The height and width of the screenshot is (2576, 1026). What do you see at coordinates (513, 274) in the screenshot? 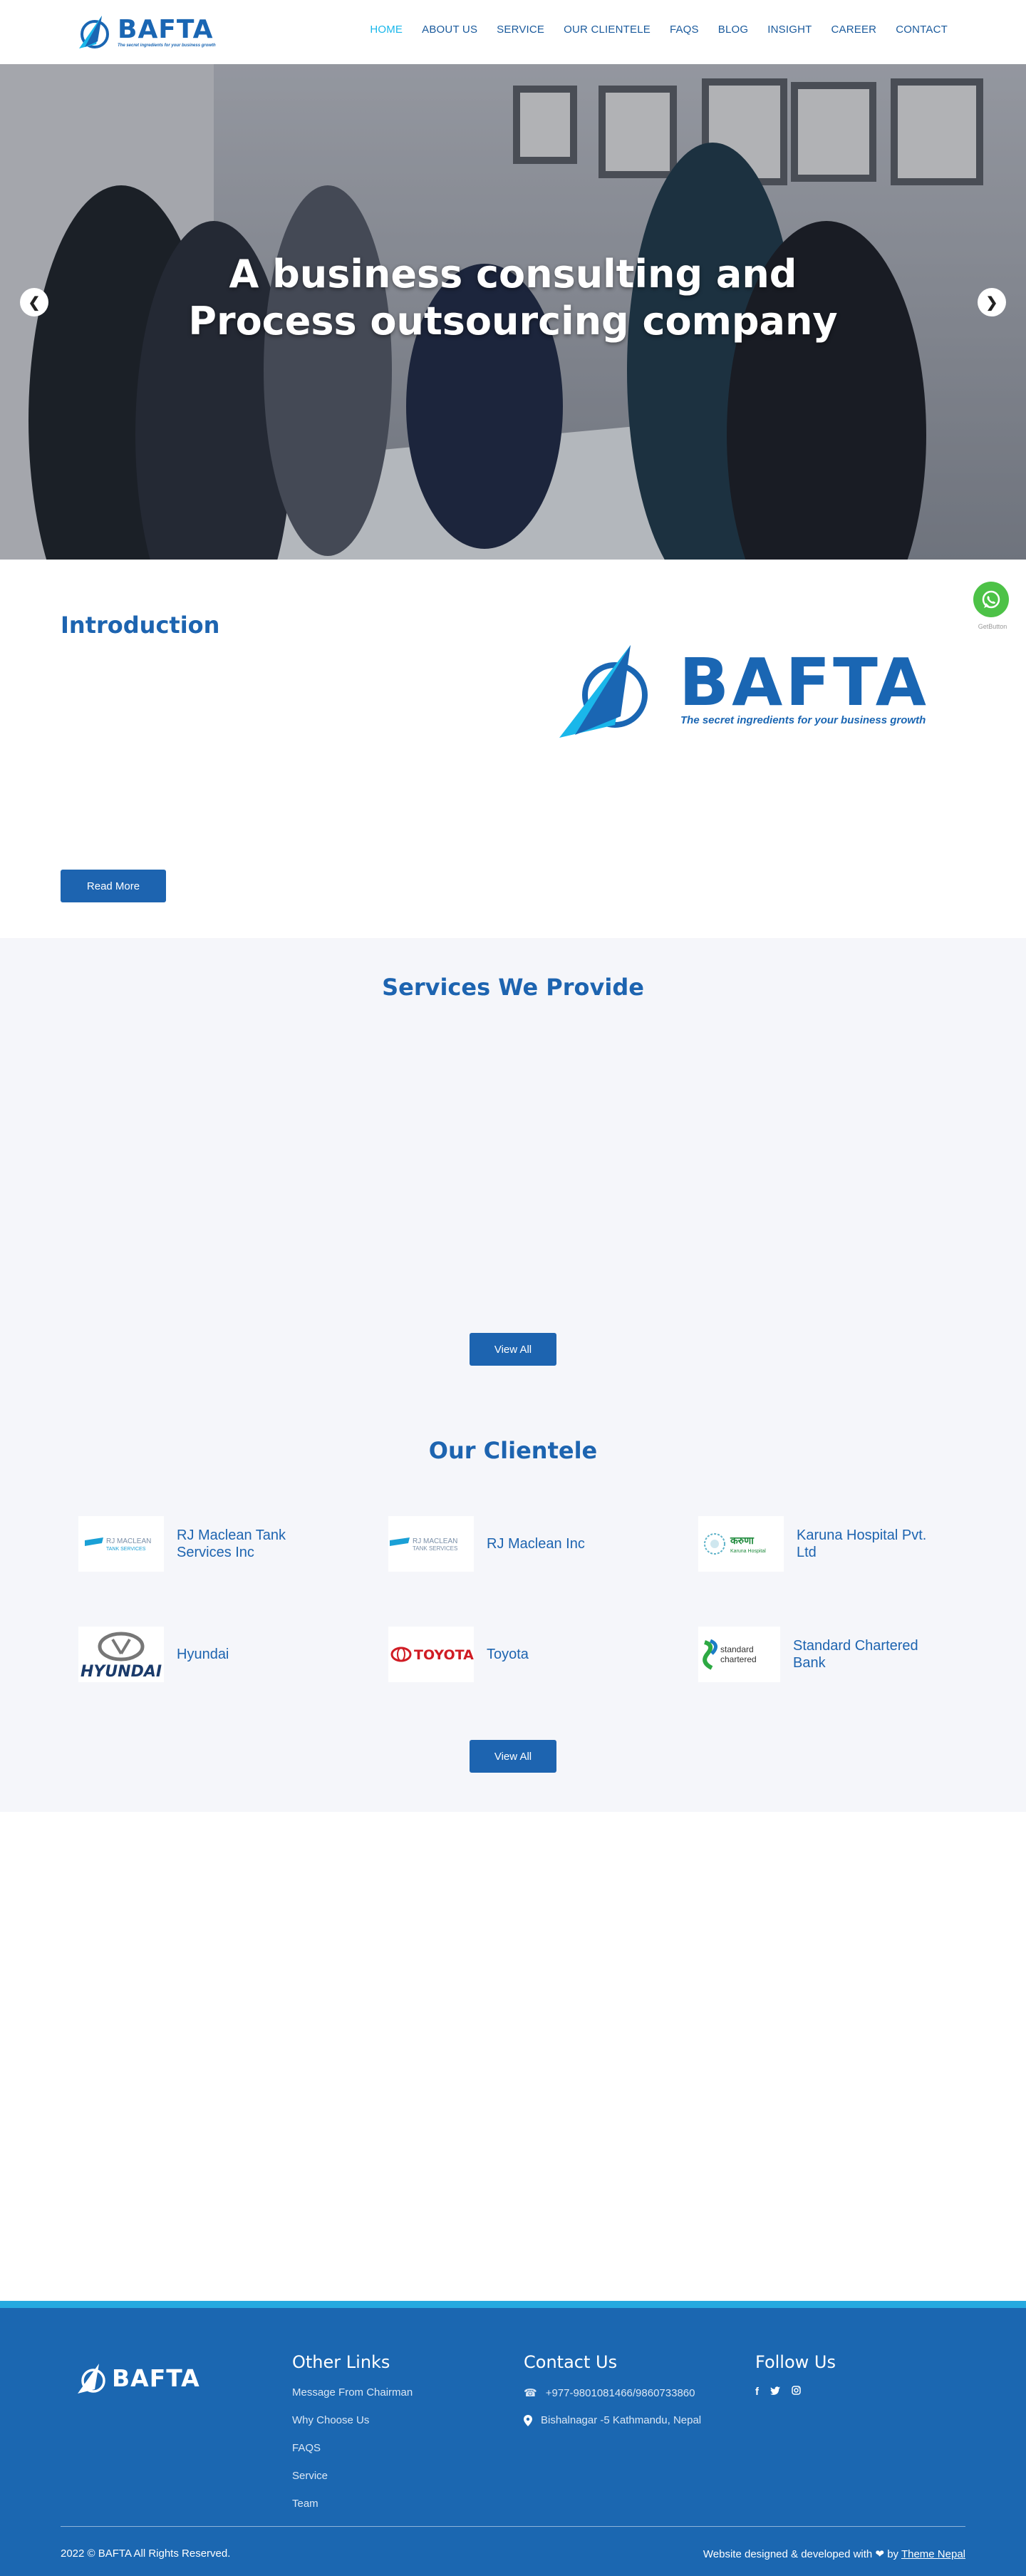
I see `hero-title-line-1: A business consulting and` at bounding box center [513, 274].